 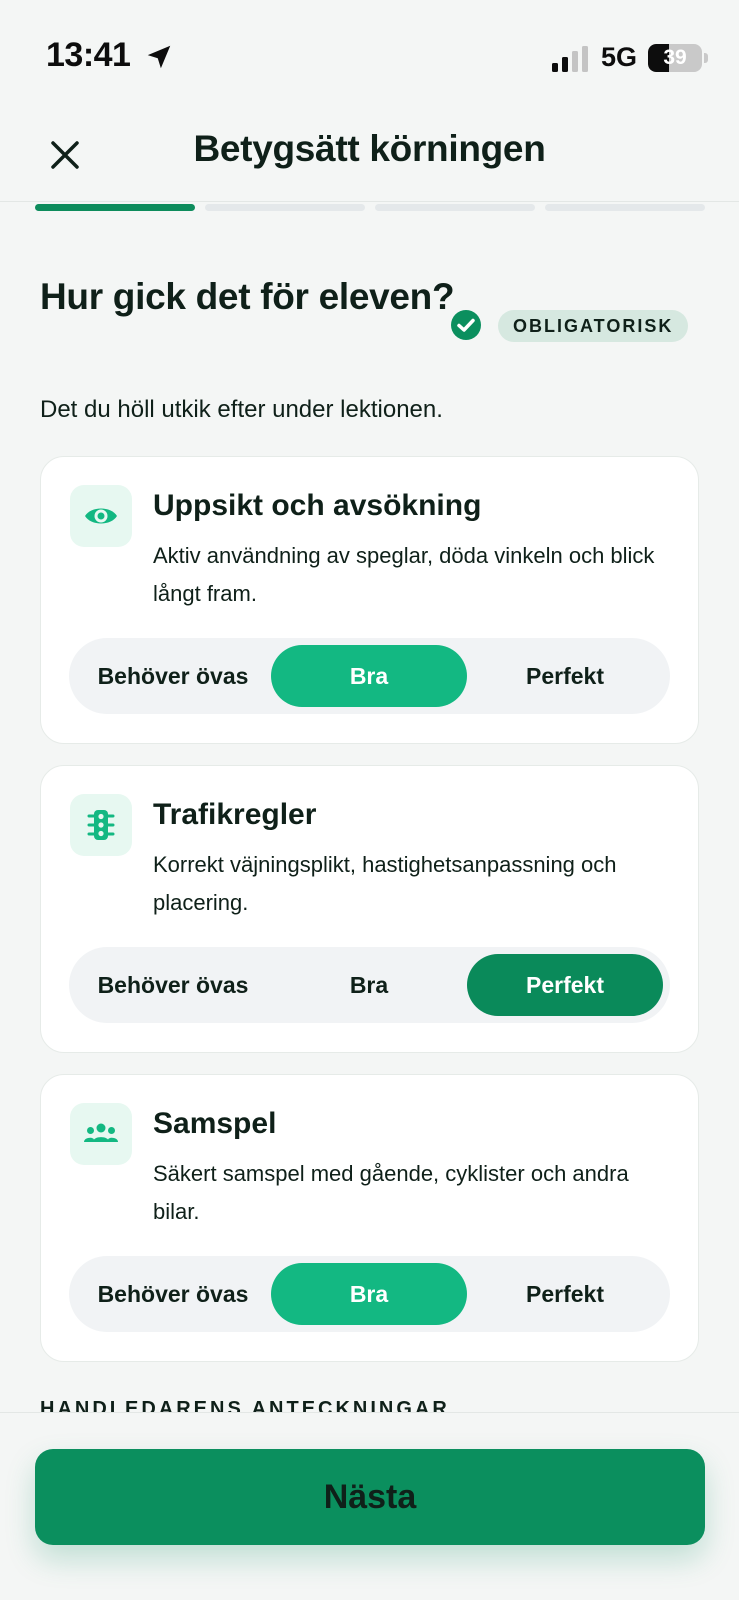 I want to click on status-time: 13:41, so click(x=88, y=55).